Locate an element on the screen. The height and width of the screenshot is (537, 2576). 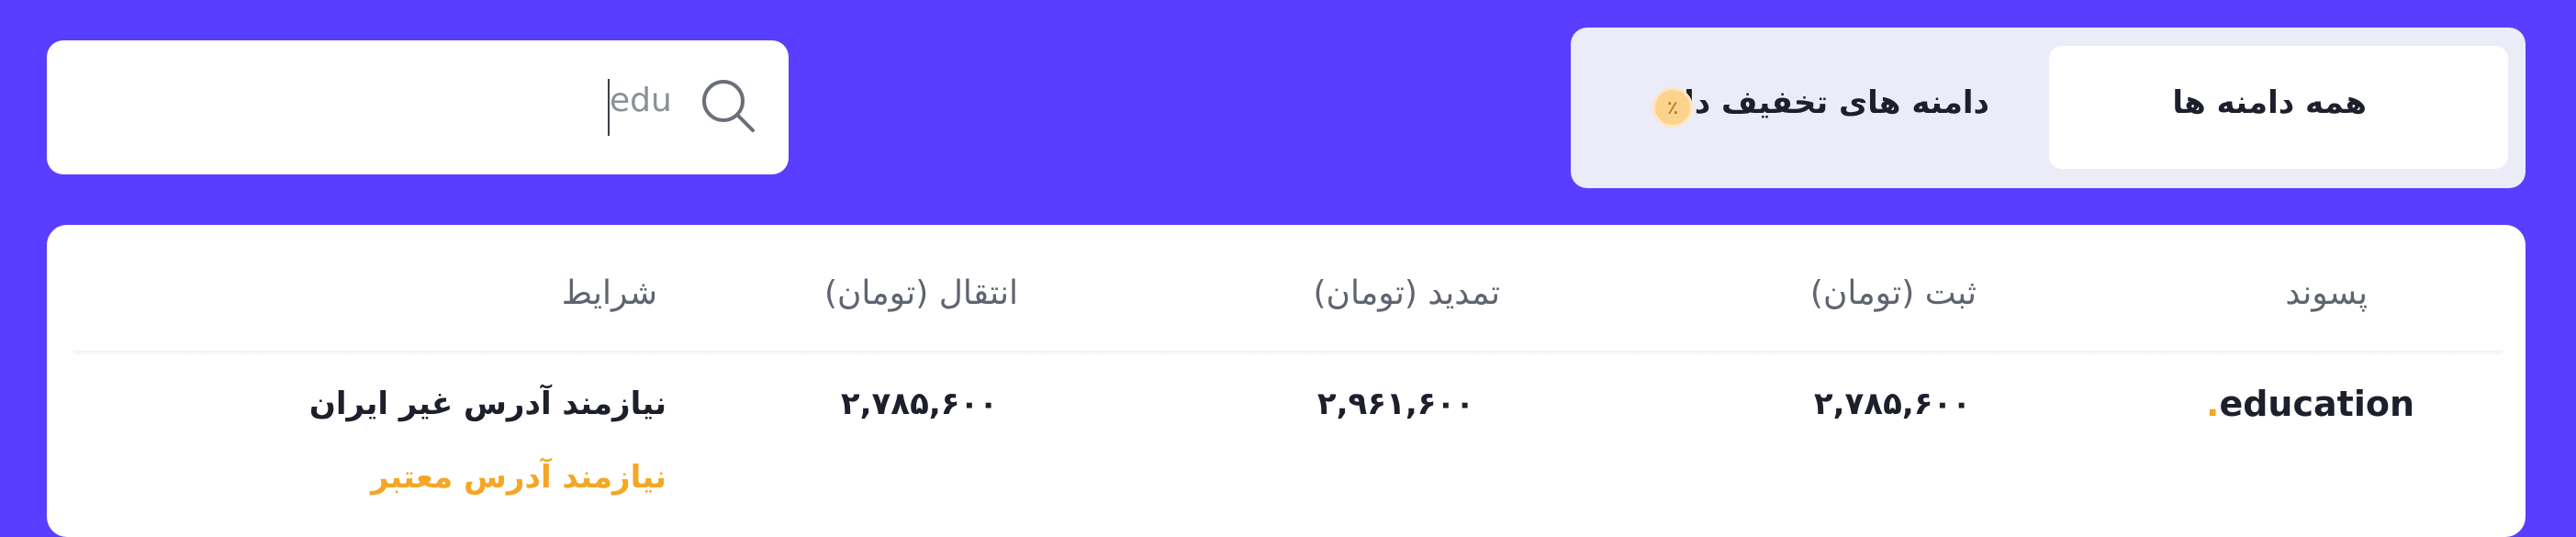
tab-discounted-domains-label: دامنه های تخفیف دار is located at coordinates (1827, 102).